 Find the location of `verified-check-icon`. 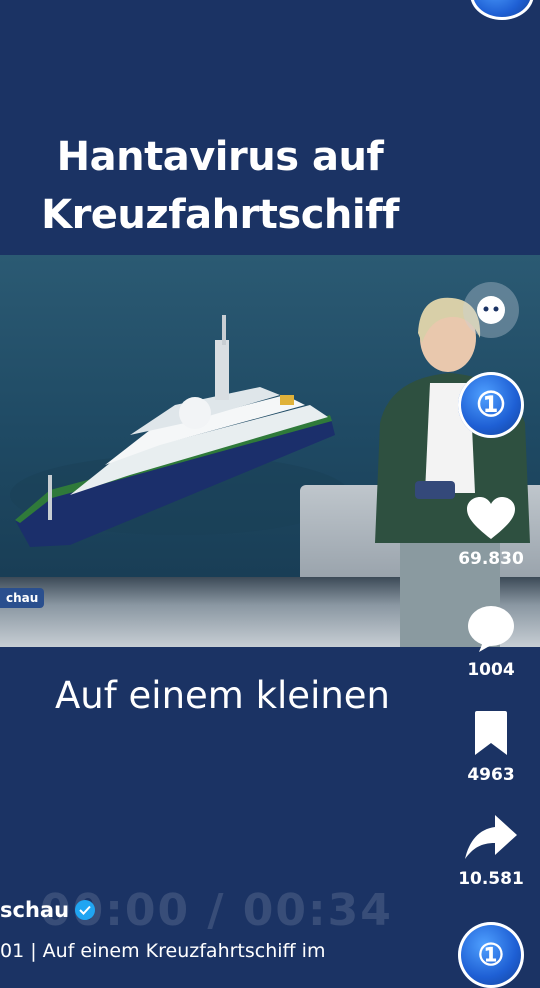

verified-check-icon is located at coordinates (85, 910).